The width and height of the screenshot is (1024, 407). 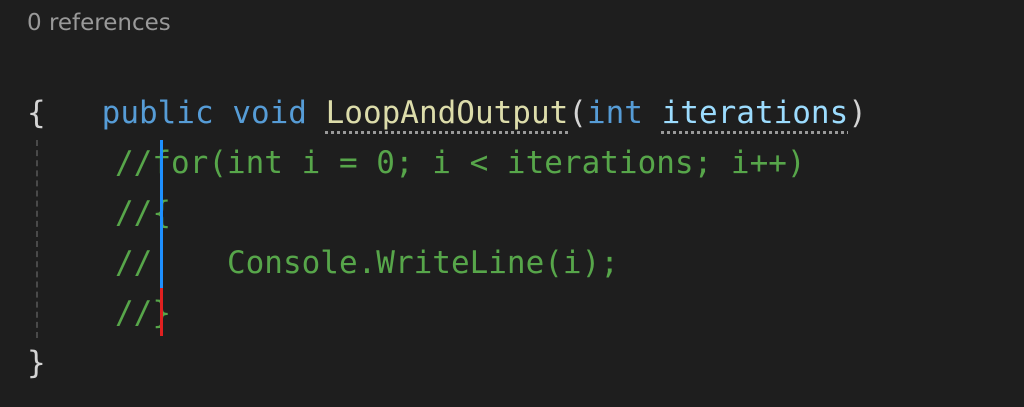 What do you see at coordinates (479, 163) in the screenshot?
I see `comment-text: for(int i = 0; i < iterations; i++)` at bounding box center [479, 163].